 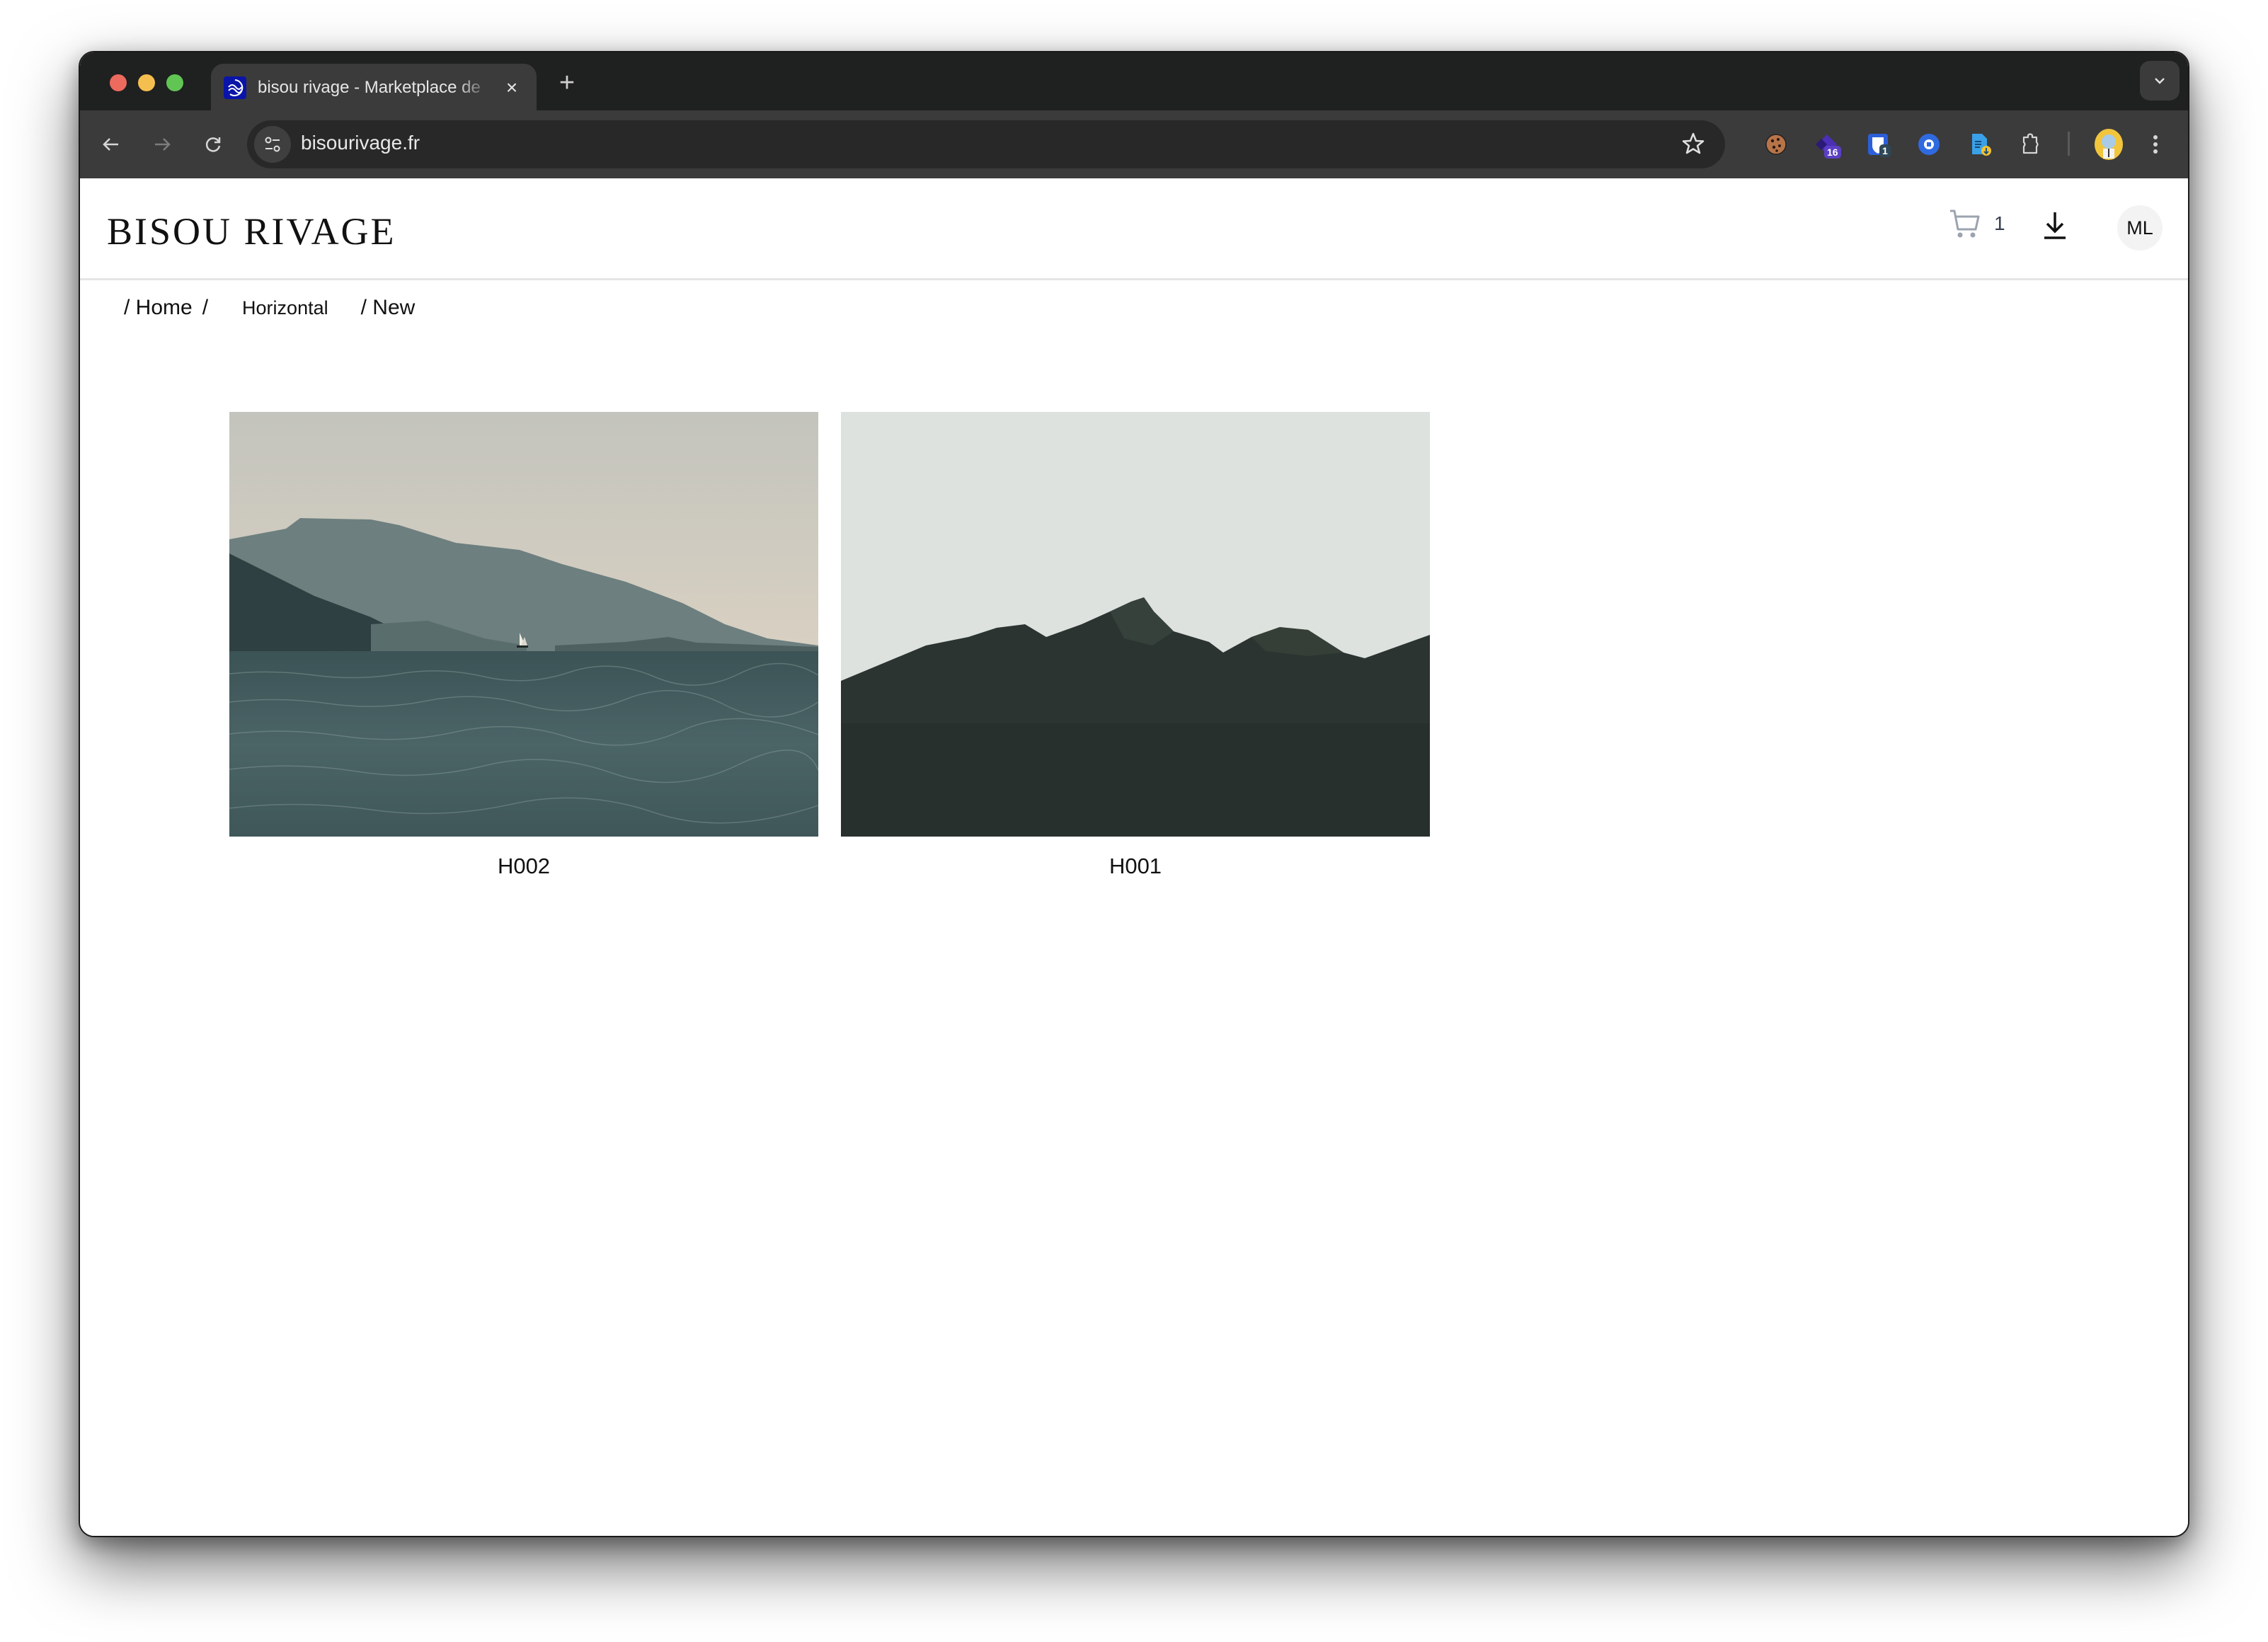 I want to click on arrow-left-icon, so click(x=110, y=144).